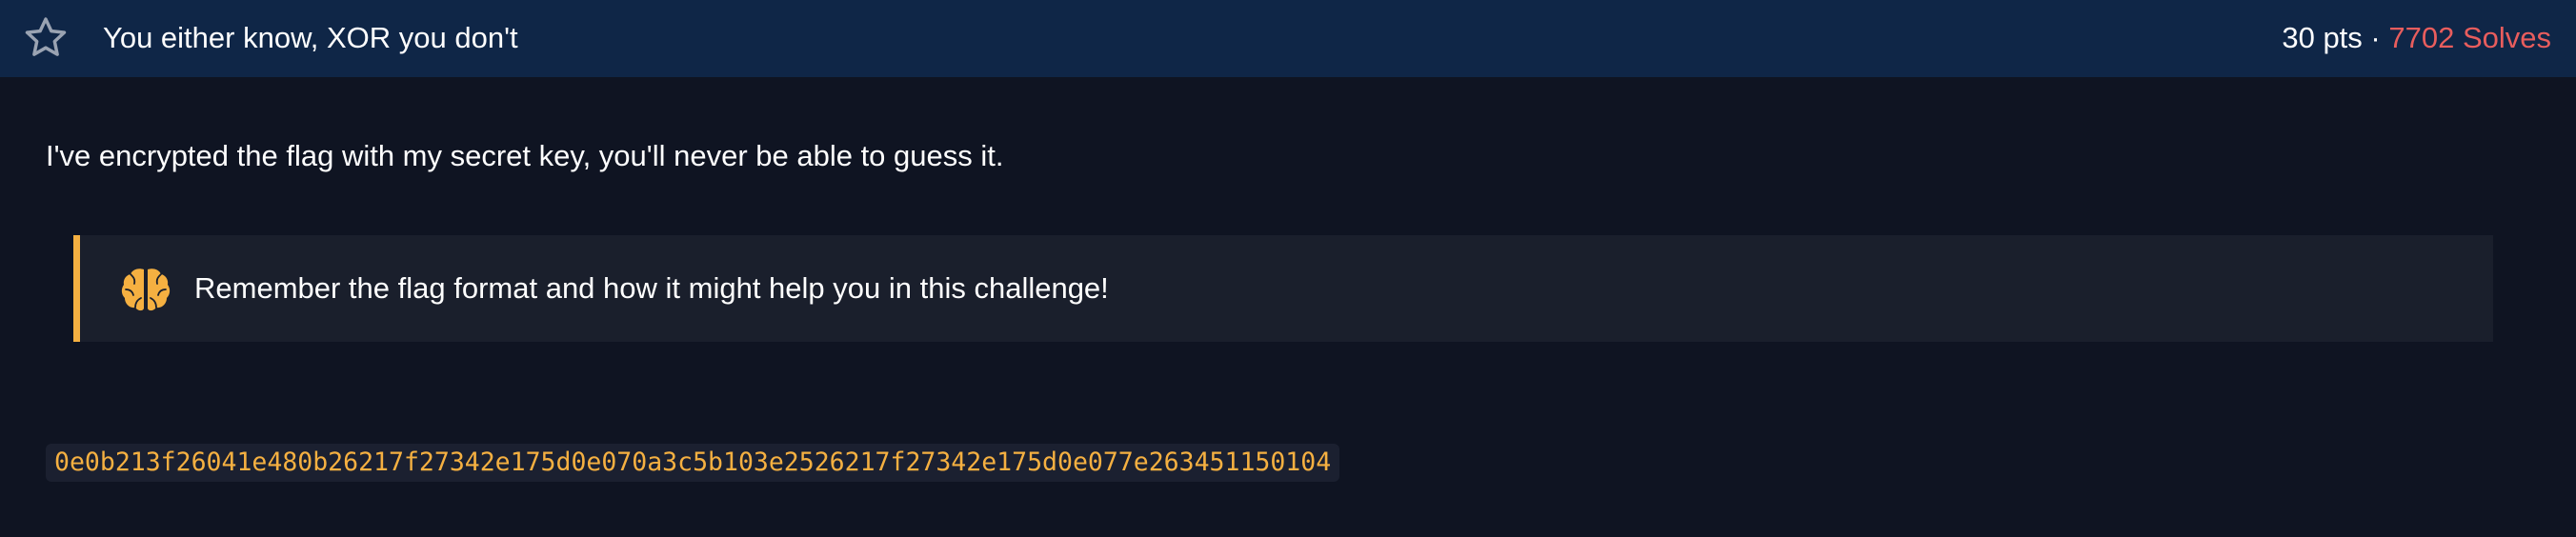 This screenshot has height=537, width=2576. What do you see at coordinates (310, 37) in the screenshot?
I see `challenge-title: You either know, XOR you don't` at bounding box center [310, 37].